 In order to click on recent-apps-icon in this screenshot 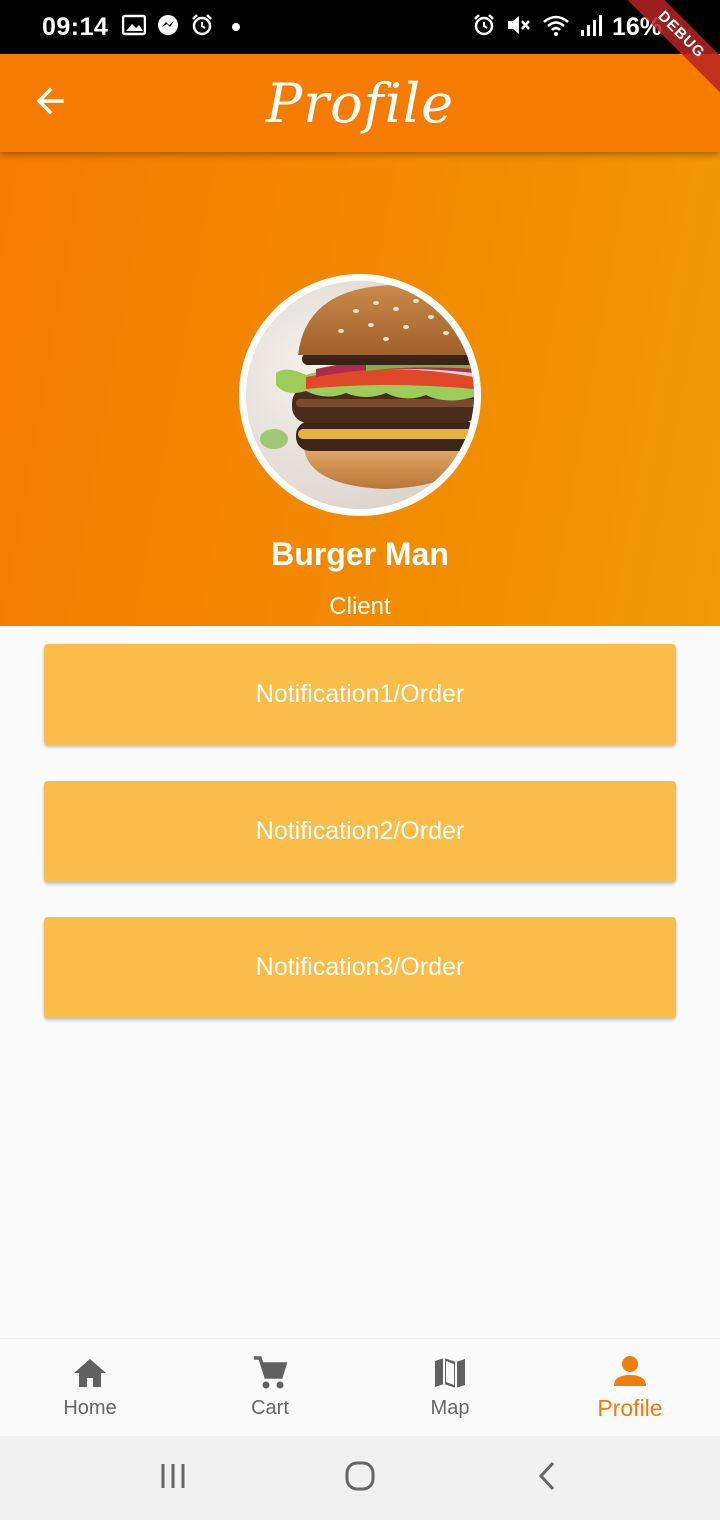, I will do `click(173, 1478)`.